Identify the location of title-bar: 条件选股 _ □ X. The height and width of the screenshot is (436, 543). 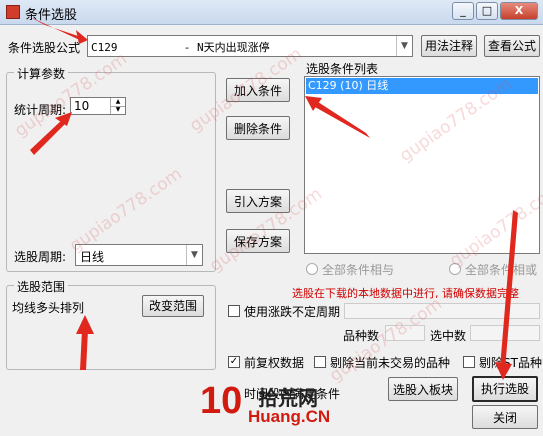
(271, 12).